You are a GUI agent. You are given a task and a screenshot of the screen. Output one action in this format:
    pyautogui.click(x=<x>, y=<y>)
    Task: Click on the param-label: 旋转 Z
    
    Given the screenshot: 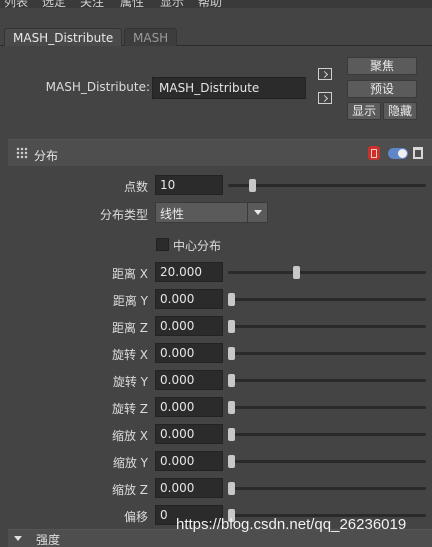 What is the action you would take?
    pyautogui.click(x=129, y=409)
    